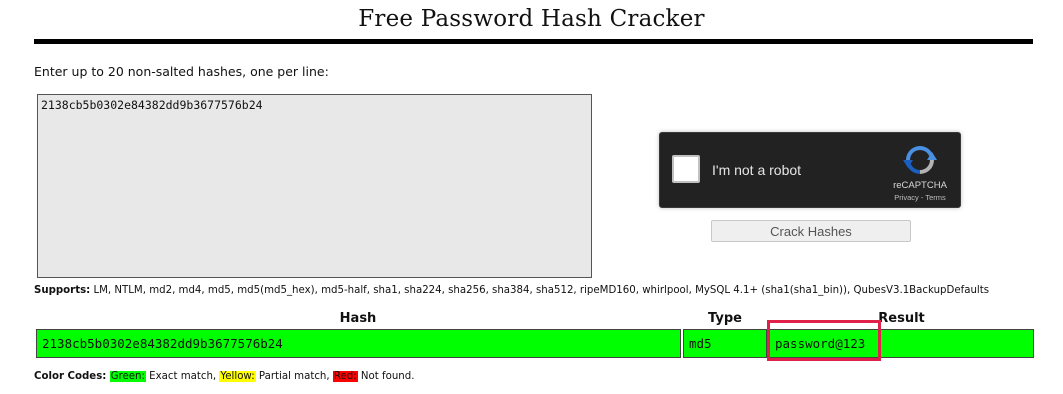 This screenshot has width=1063, height=394. I want to click on recaptcha-logo-icon, so click(920, 160).